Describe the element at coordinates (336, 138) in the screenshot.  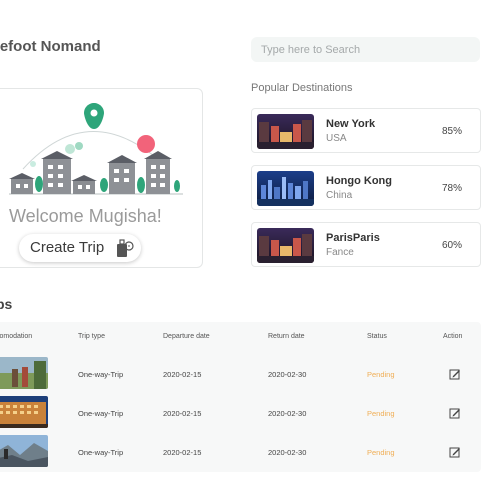
I see `destination-country: USA` at that location.